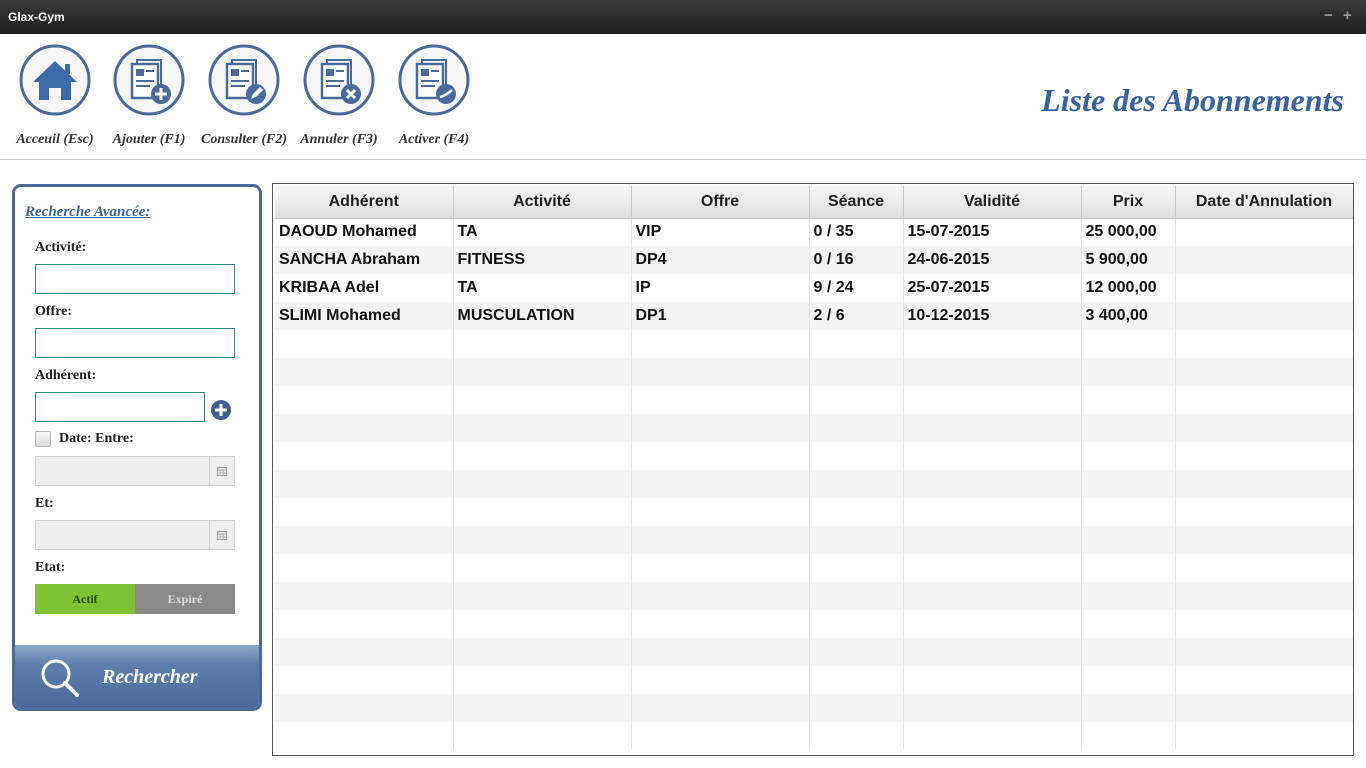  What do you see at coordinates (135, 535) in the screenshot?
I see `date-to-picker` at bounding box center [135, 535].